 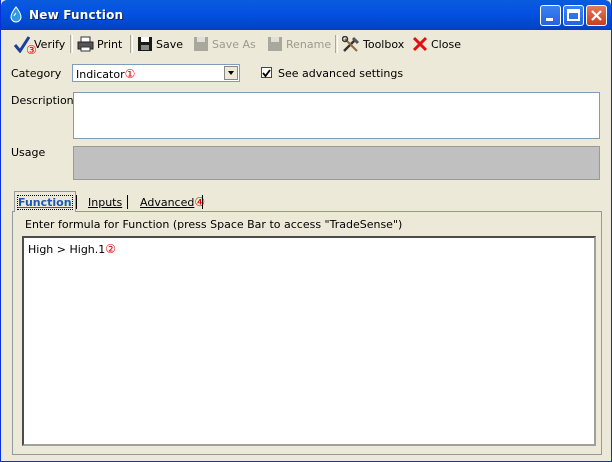 I want to click on rename-button: Rename, so click(x=299, y=44).